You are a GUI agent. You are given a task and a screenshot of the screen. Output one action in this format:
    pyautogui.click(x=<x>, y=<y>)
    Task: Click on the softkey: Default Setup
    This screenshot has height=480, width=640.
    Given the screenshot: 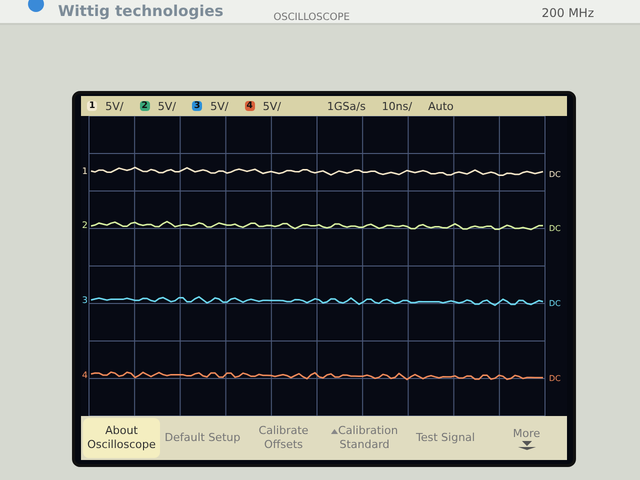 What is the action you would take?
    pyautogui.click(x=202, y=438)
    